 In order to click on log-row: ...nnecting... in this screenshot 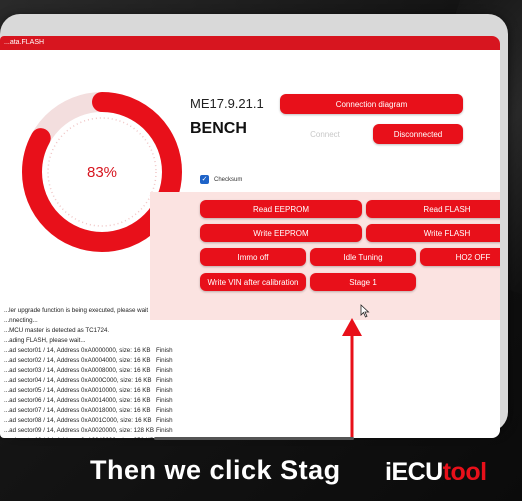, I will do `click(154, 321)`.